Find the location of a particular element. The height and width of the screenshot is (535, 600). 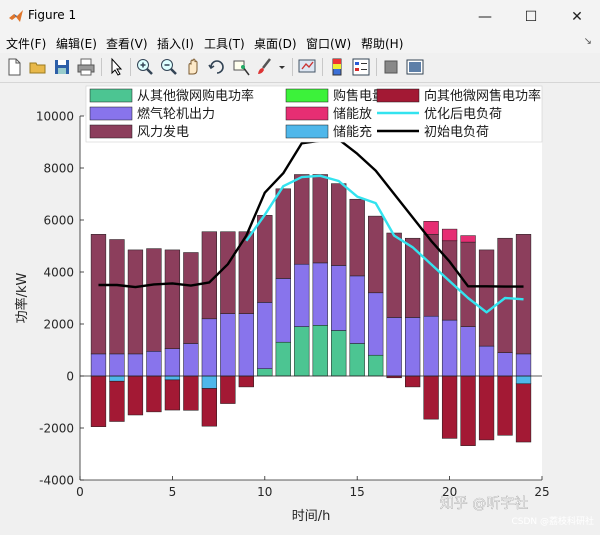

bar-wind-h23 is located at coordinates (505, 295).